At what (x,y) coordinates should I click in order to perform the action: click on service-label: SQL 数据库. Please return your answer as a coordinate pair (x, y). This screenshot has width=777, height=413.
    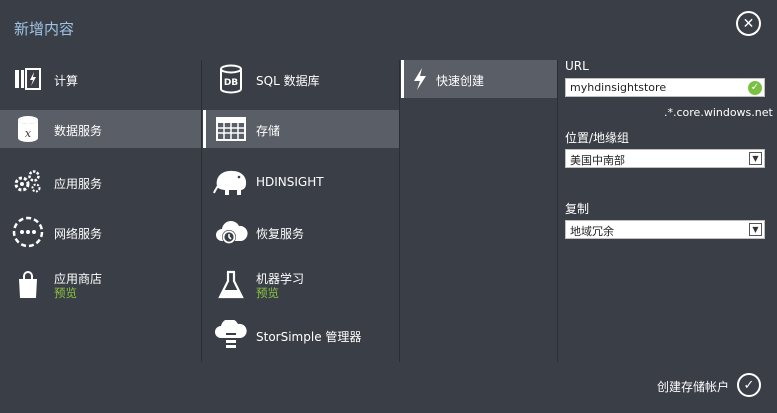
    Looking at the image, I should click on (288, 81).